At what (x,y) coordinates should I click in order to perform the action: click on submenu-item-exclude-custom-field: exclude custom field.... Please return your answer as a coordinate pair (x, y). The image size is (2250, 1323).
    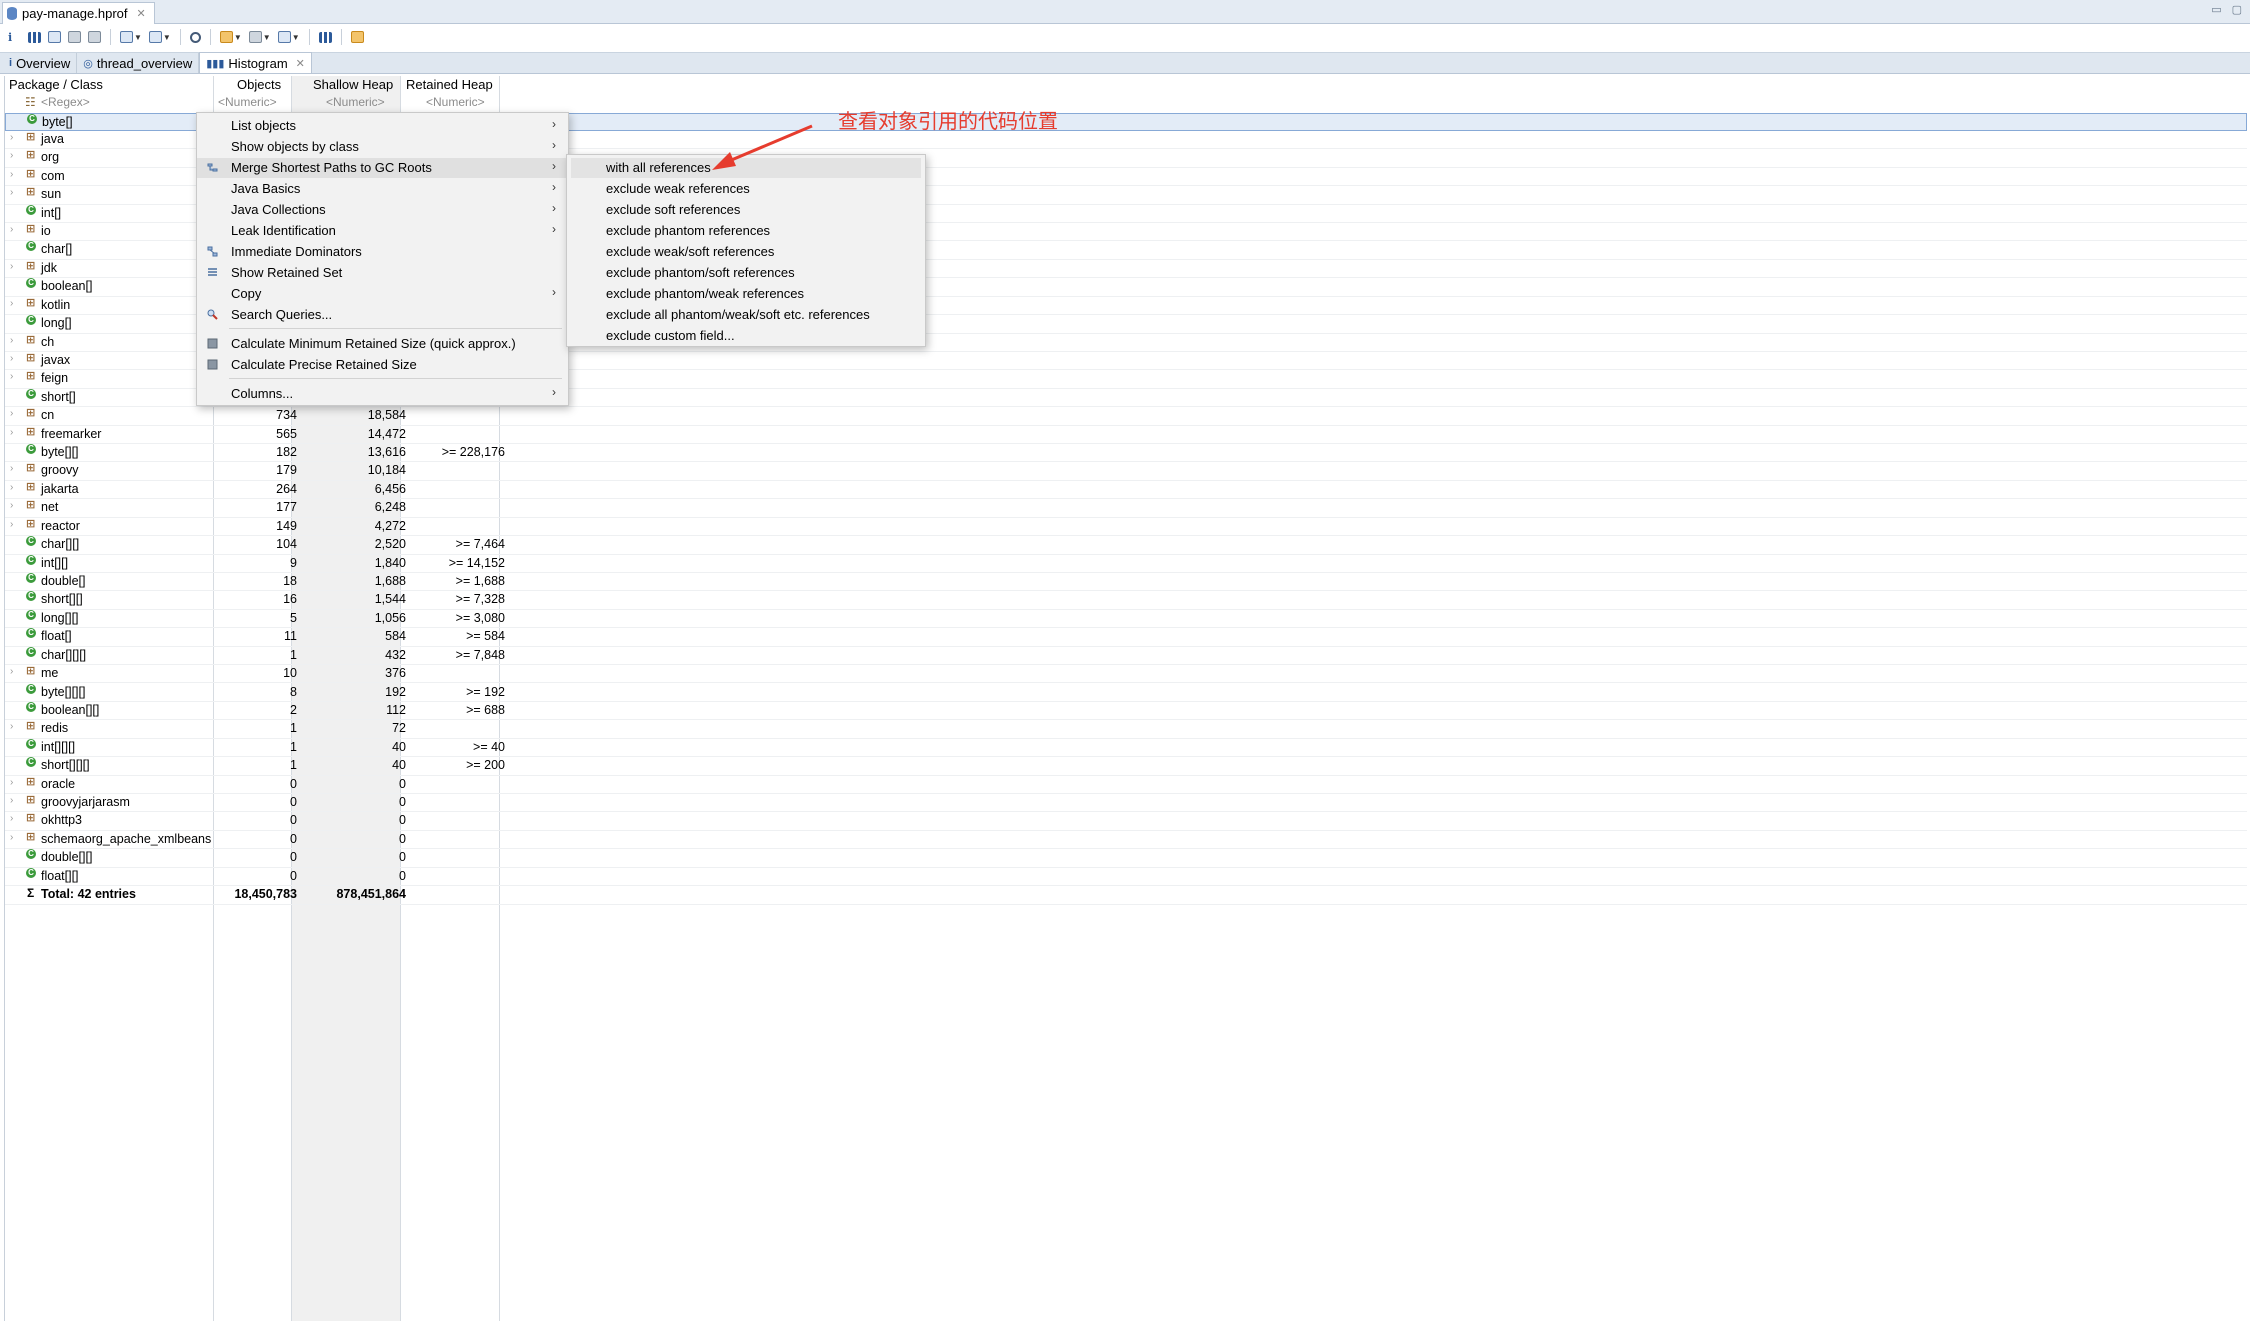
    Looking at the image, I should click on (746, 336).